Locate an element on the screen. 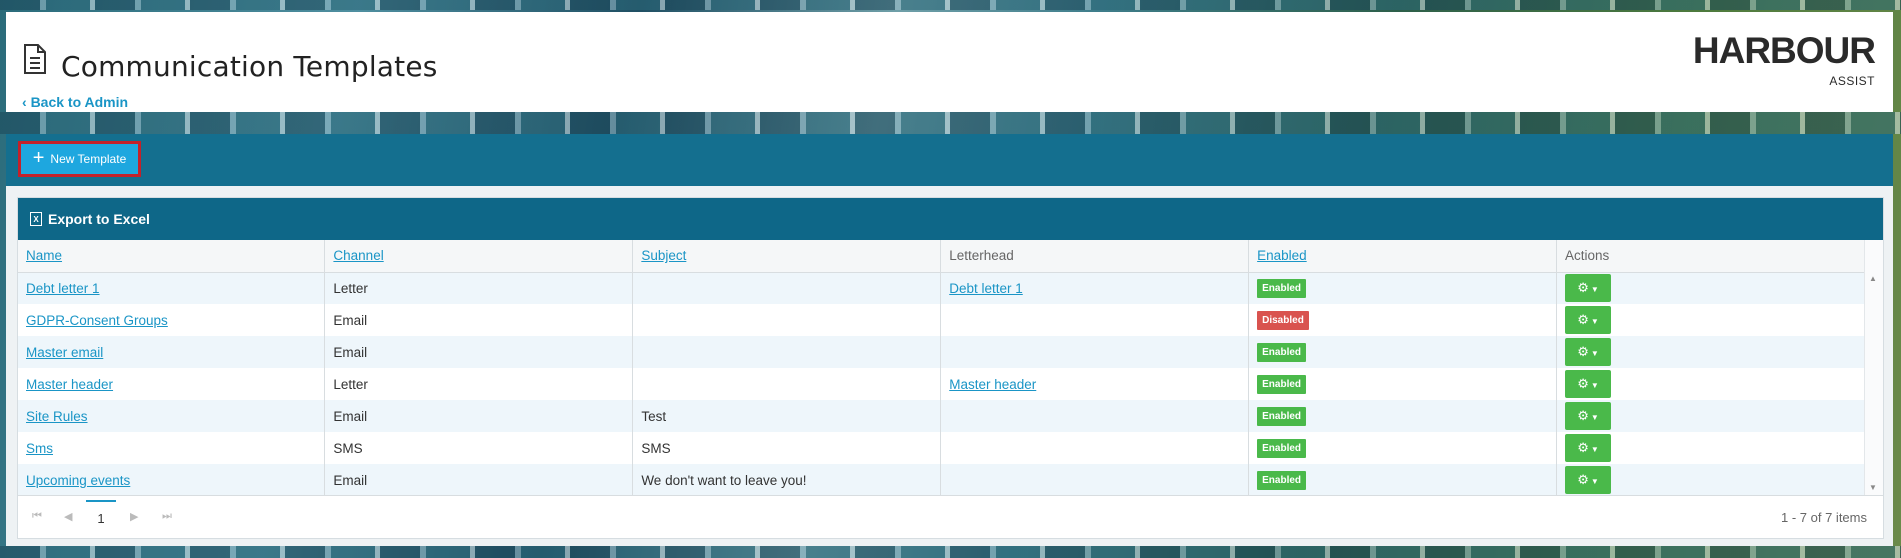  logo-sub-text: ASSIST is located at coordinates (1852, 81).